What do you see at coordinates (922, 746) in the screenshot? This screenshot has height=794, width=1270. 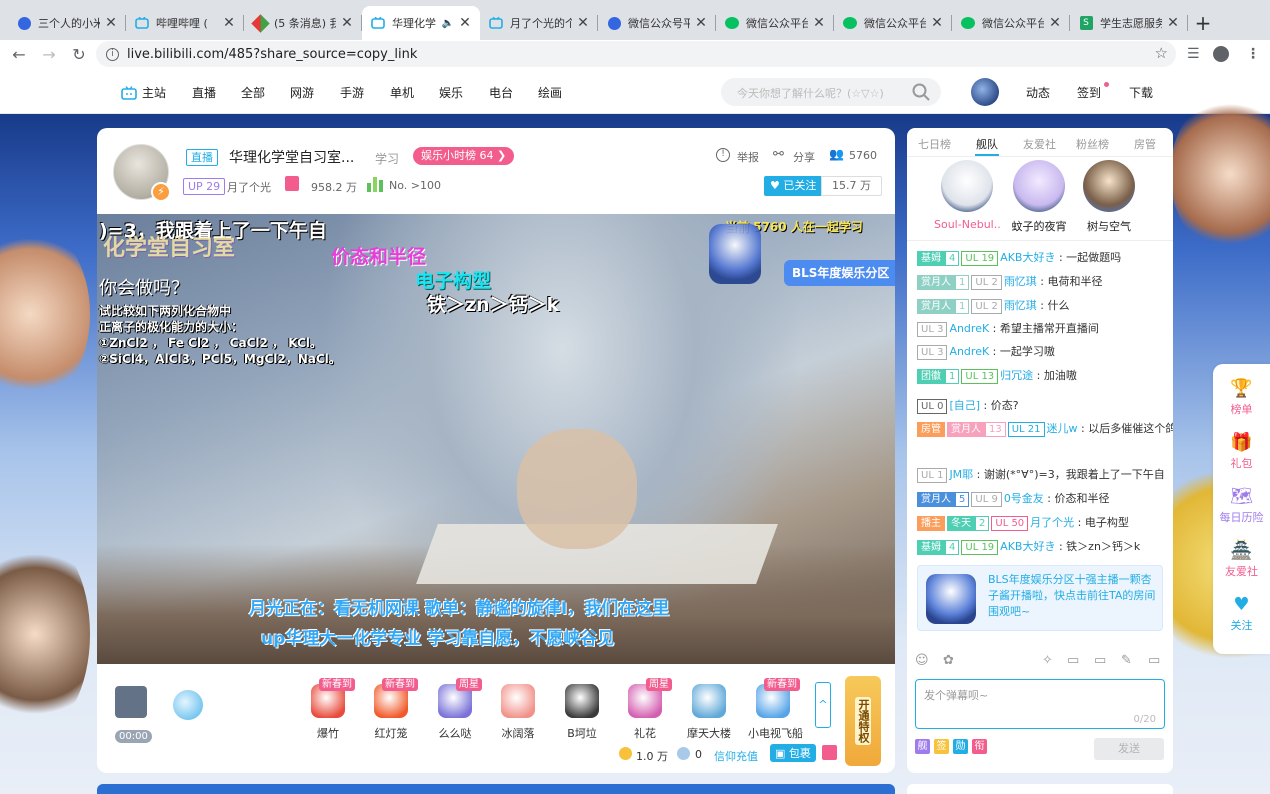 I see `mode-fleet: 舰` at bounding box center [922, 746].